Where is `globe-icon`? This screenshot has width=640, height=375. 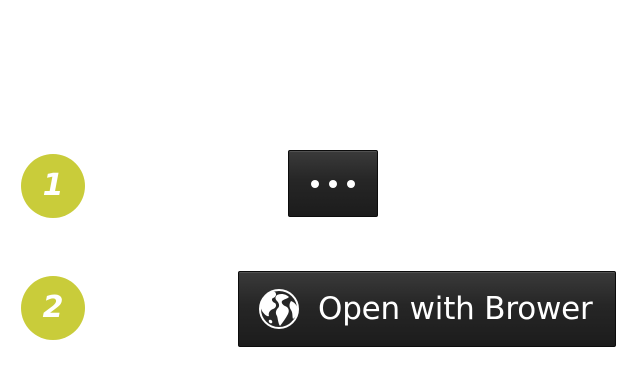 globe-icon is located at coordinates (279, 309).